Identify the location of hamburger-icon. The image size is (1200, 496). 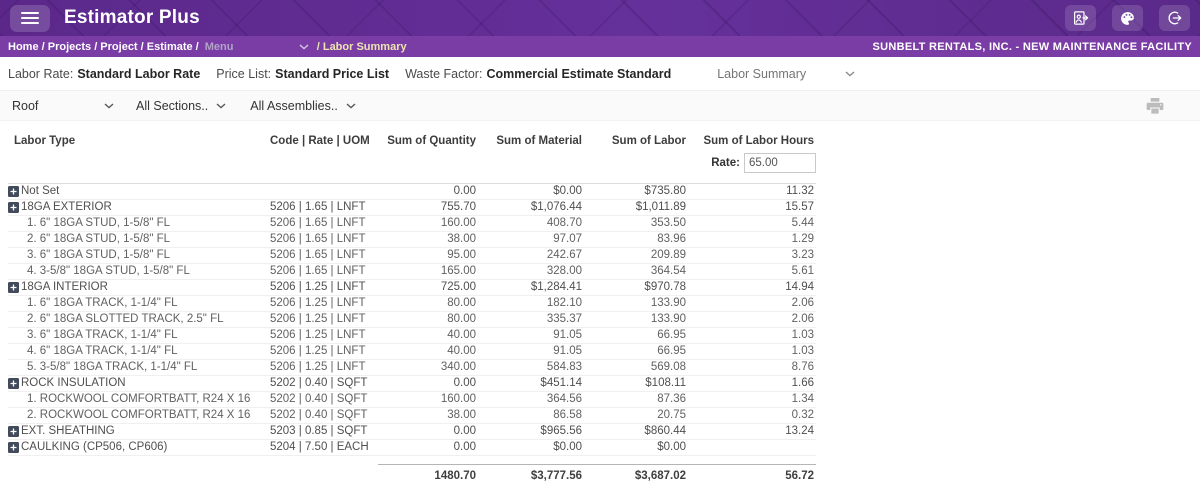
(30, 18).